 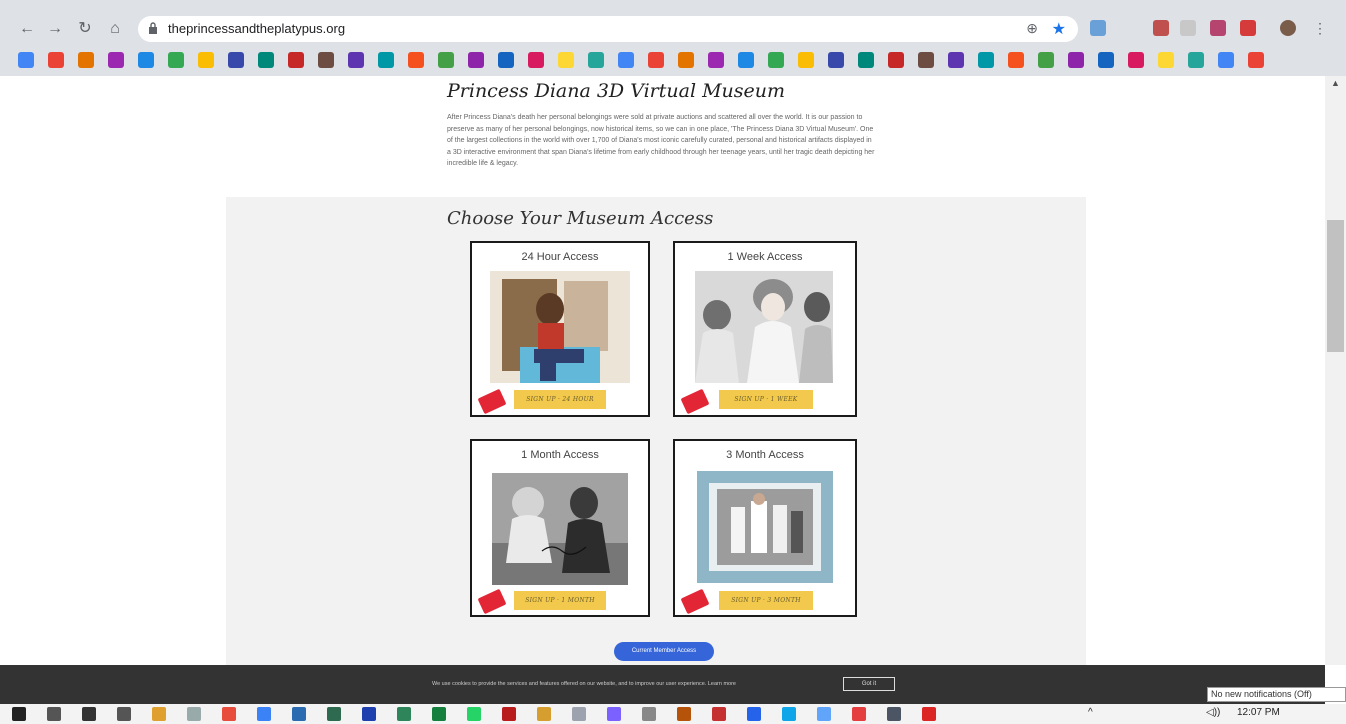 I want to click on bookmark-star-icon: ★, so click(x=1059, y=29).